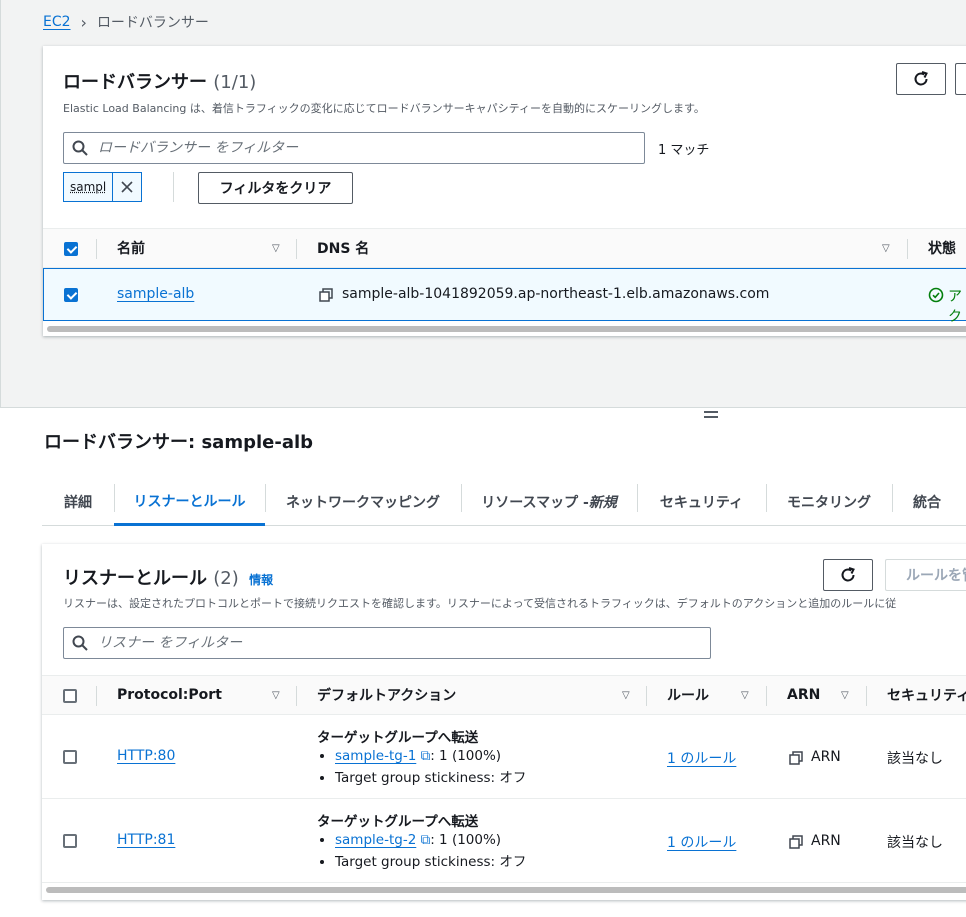 This screenshot has width=966, height=917. What do you see at coordinates (135, 578) in the screenshot?
I see `panel-title-text: リスナーとルール` at bounding box center [135, 578].